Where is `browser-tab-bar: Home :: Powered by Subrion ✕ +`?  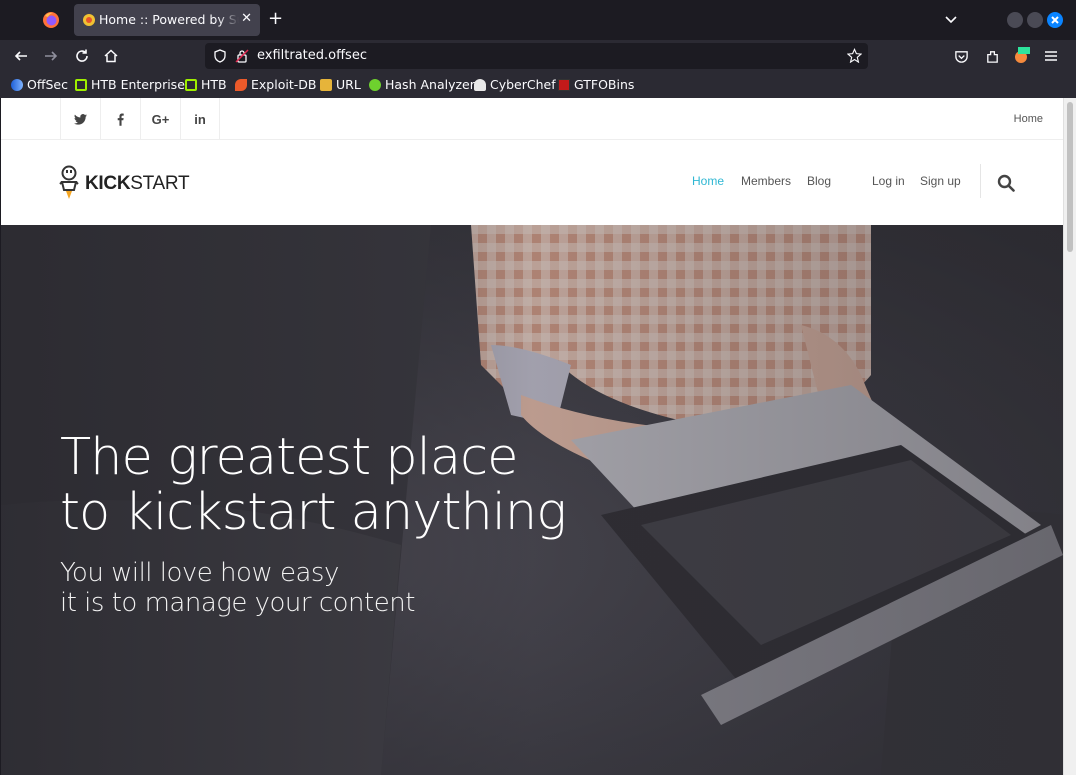 browser-tab-bar: Home :: Powered by Subrion ✕ + is located at coordinates (538, 20).